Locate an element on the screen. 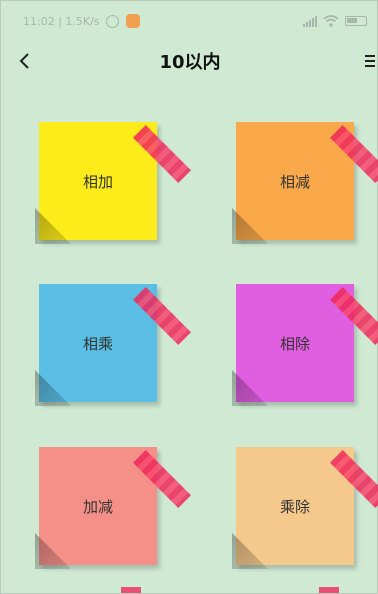 The width and height of the screenshot is (378, 594). note-subtraction: 相减 is located at coordinates (305, 183).